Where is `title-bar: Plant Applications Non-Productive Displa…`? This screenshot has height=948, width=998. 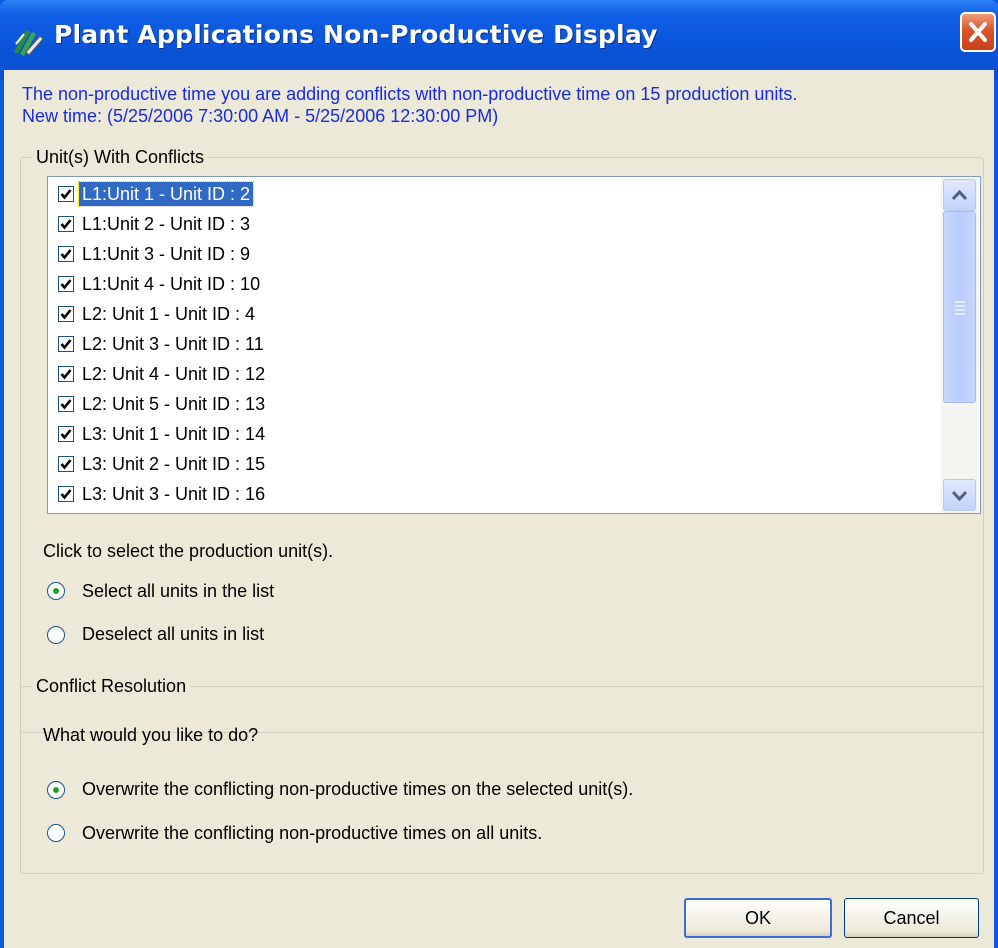
title-bar: Plant Applications Non-Productive Displa… is located at coordinates (499, 40).